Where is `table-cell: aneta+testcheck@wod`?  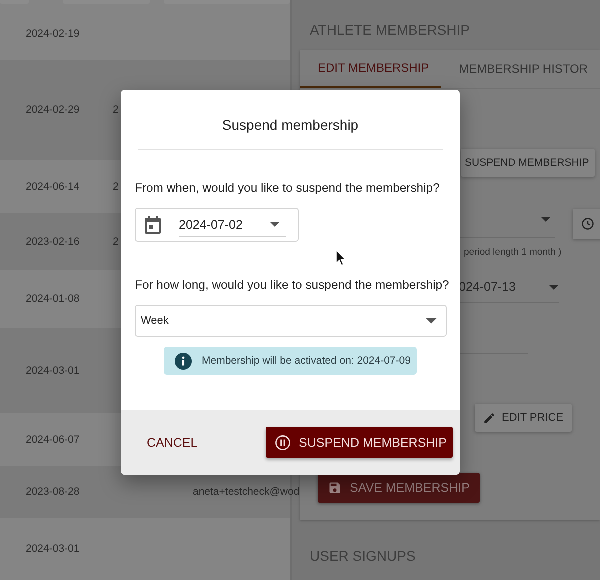
table-cell: aneta+testcheck@wod is located at coordinates (246, 492).